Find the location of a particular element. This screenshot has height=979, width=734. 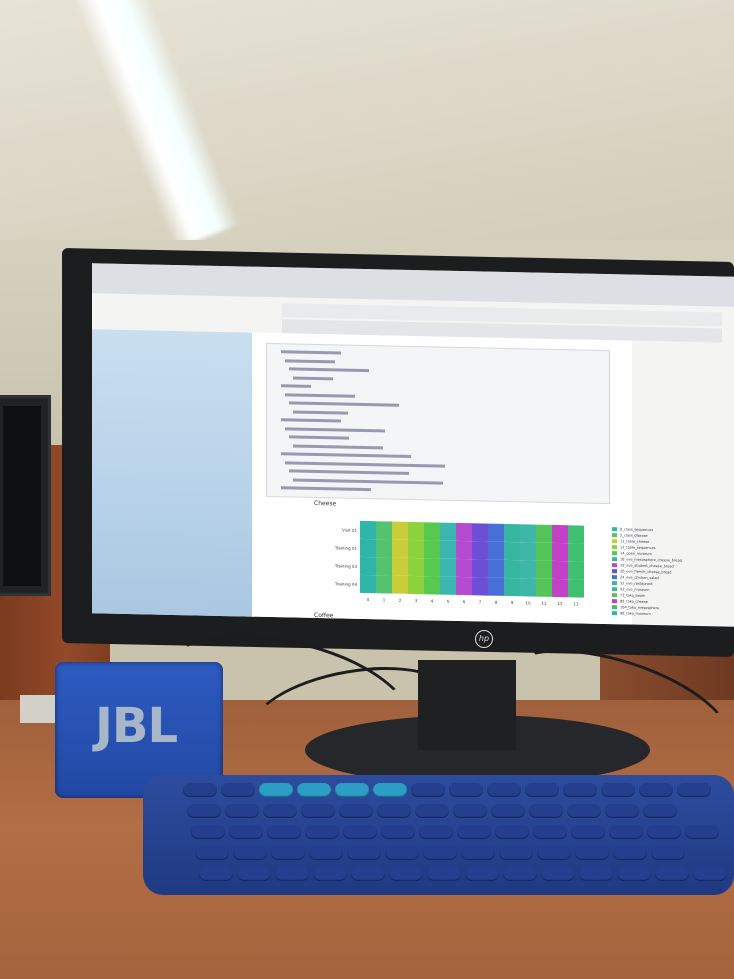

legend-label: 14_open_museum is located at coordinates (636, 553).